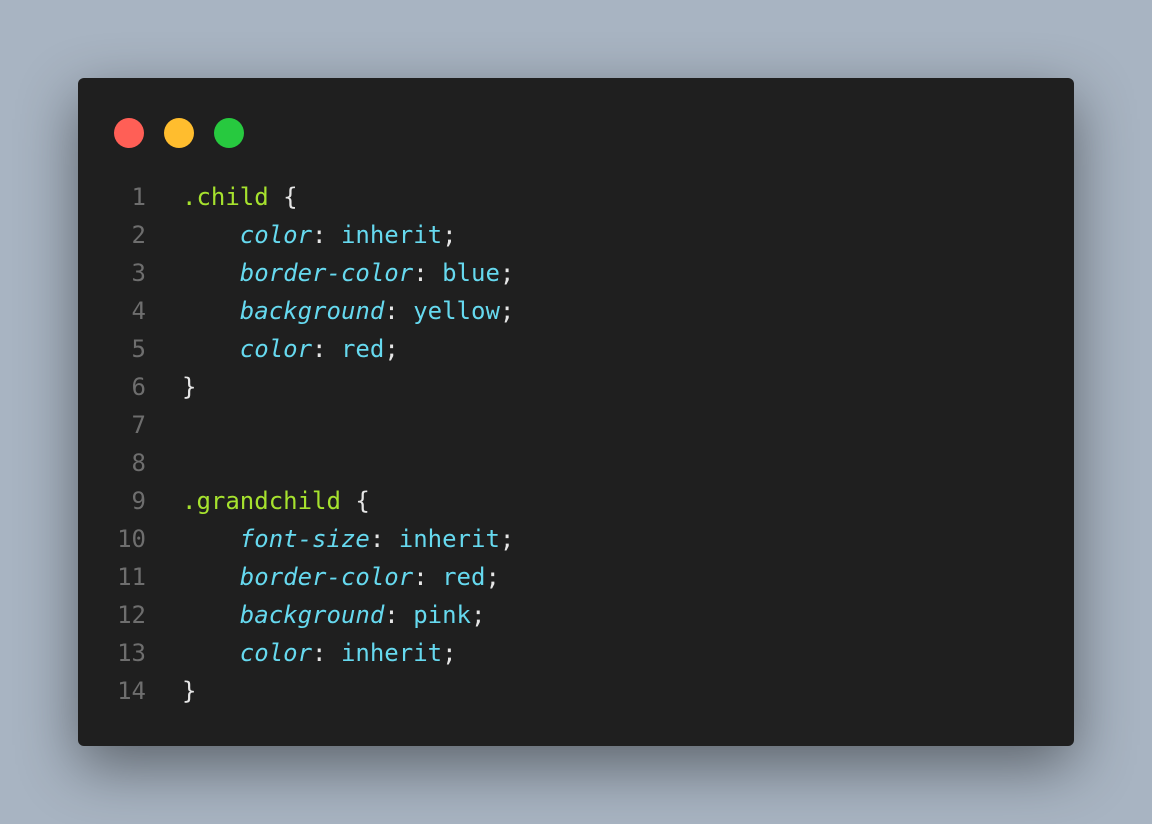 This screenshot has height=824, width=1152. I want to click on code-line: 10 font-size: inherit;, so click(309, 539).